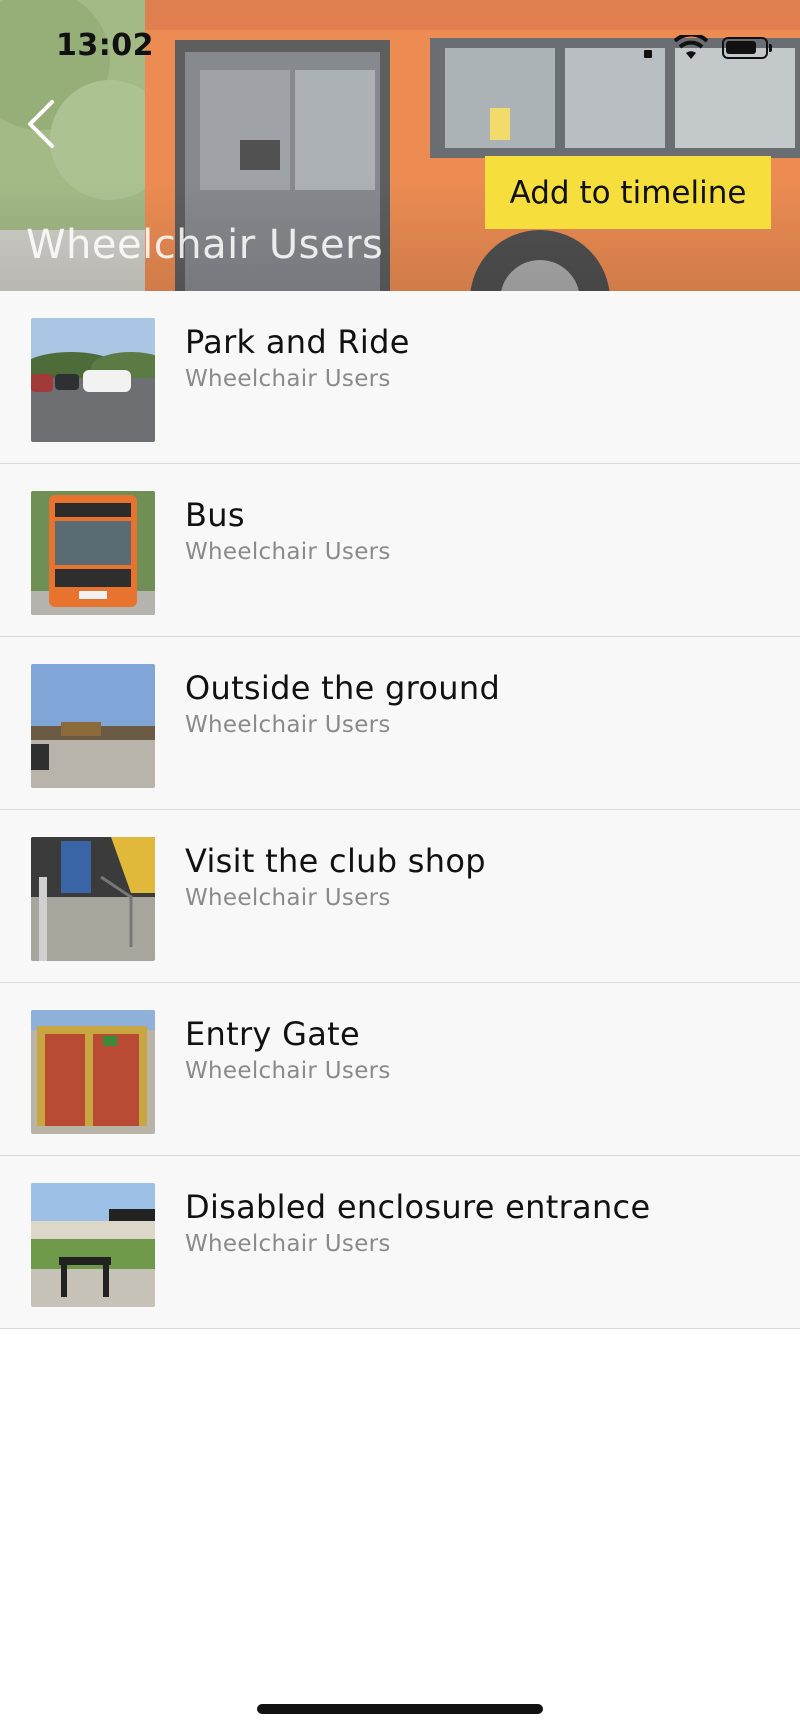 This screenshot has width=800, height=1731. I want to click on list-item: Park and Ride Wheelchair Users, so click(400, 377).